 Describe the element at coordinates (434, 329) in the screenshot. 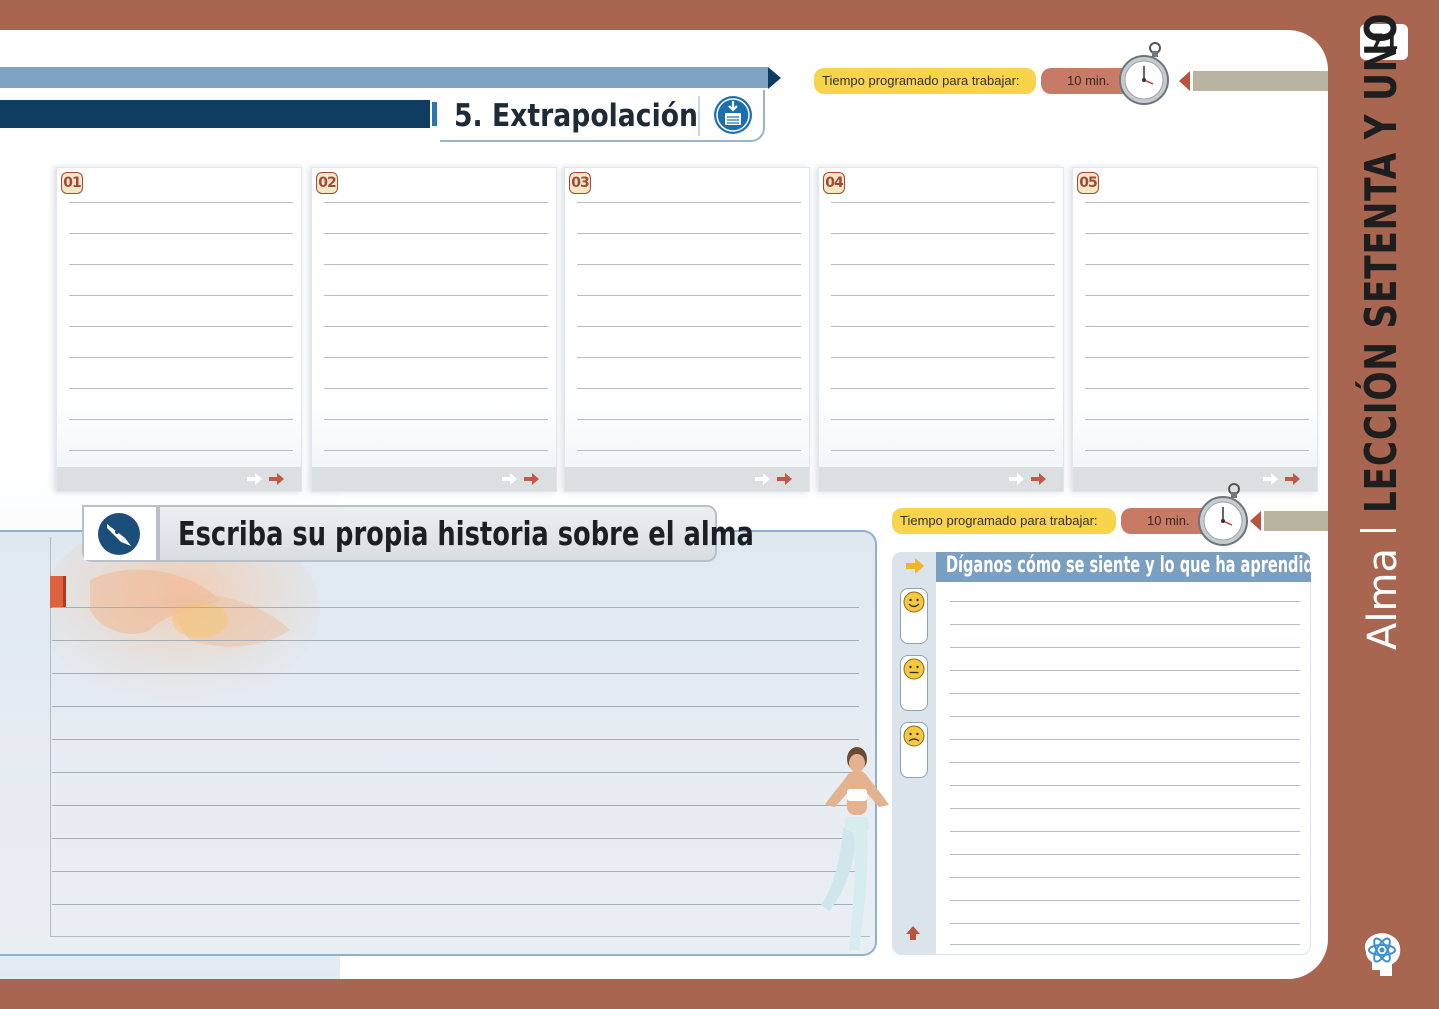

I see `answer-panel: 02` at that location.